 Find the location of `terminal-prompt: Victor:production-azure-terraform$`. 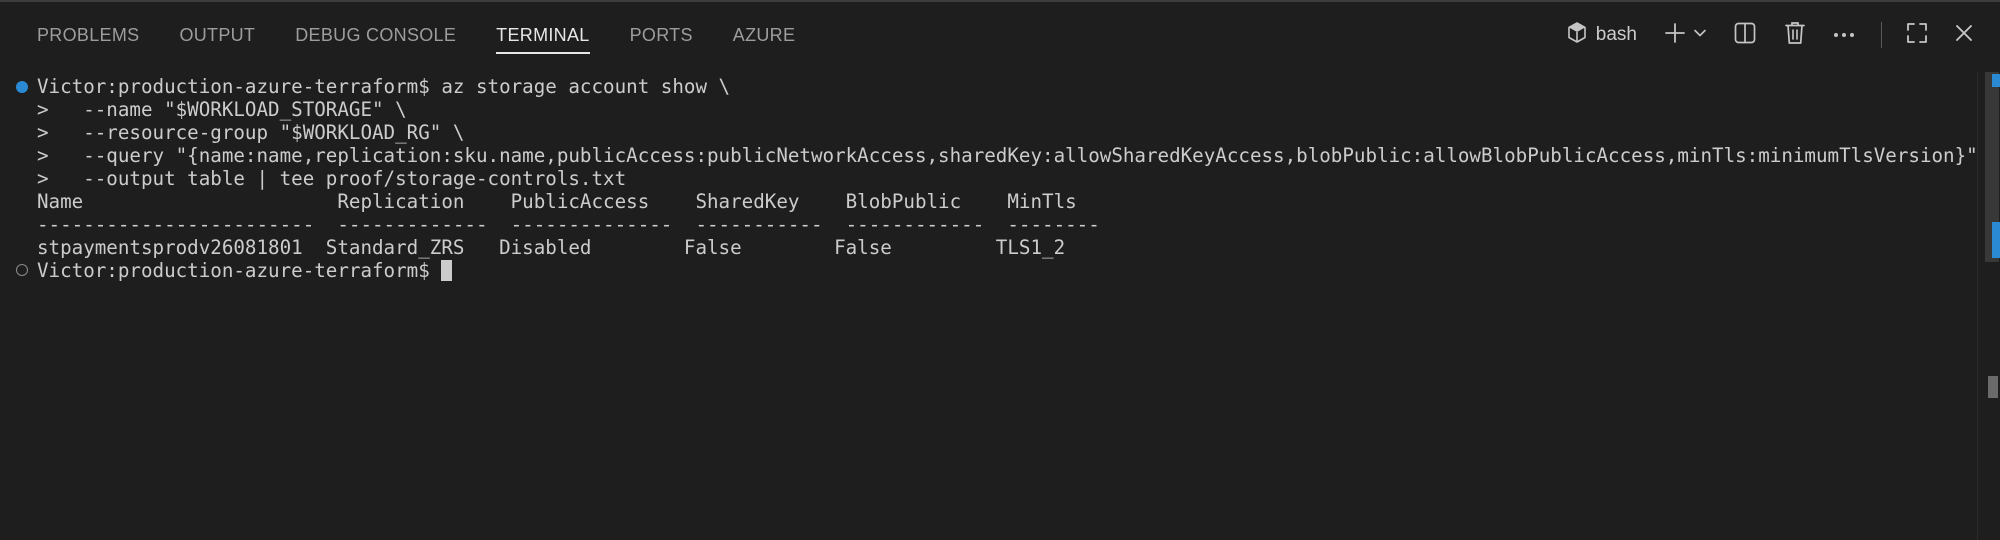

terminal-prompt: Victor:production-azure-terraform$ is located at coordinates (239, 270).